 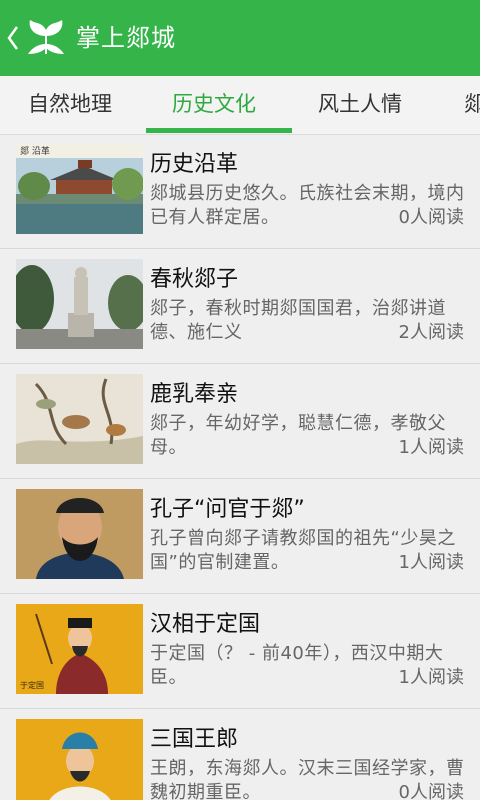 I want to click on thumbnail-caption: 于定国, so click(x=32, y=685).